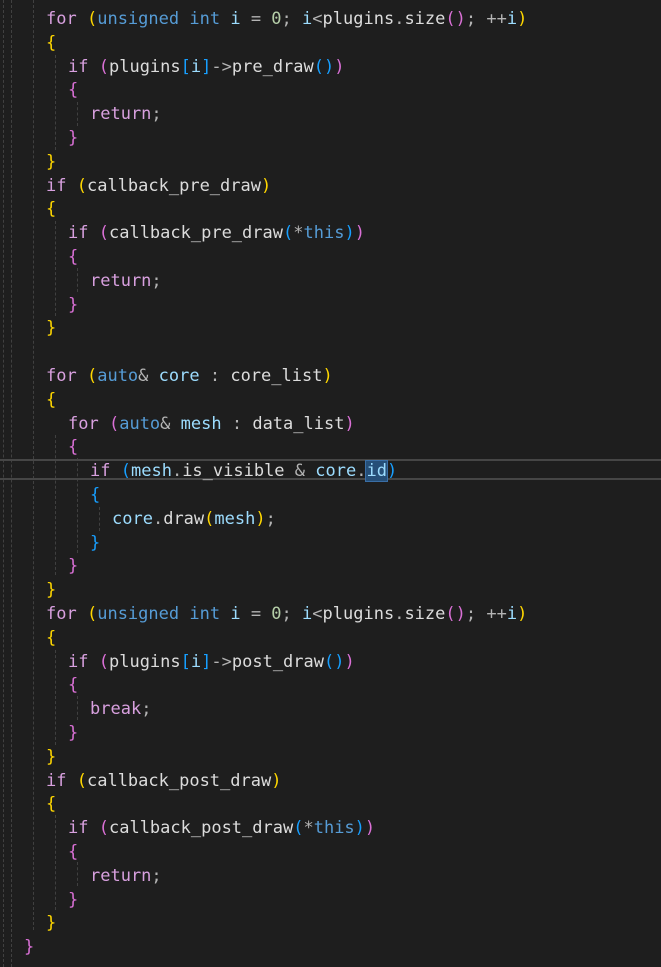  I want to click on code-line: if (plugins[i]->post_draw()), so click(211, 662).